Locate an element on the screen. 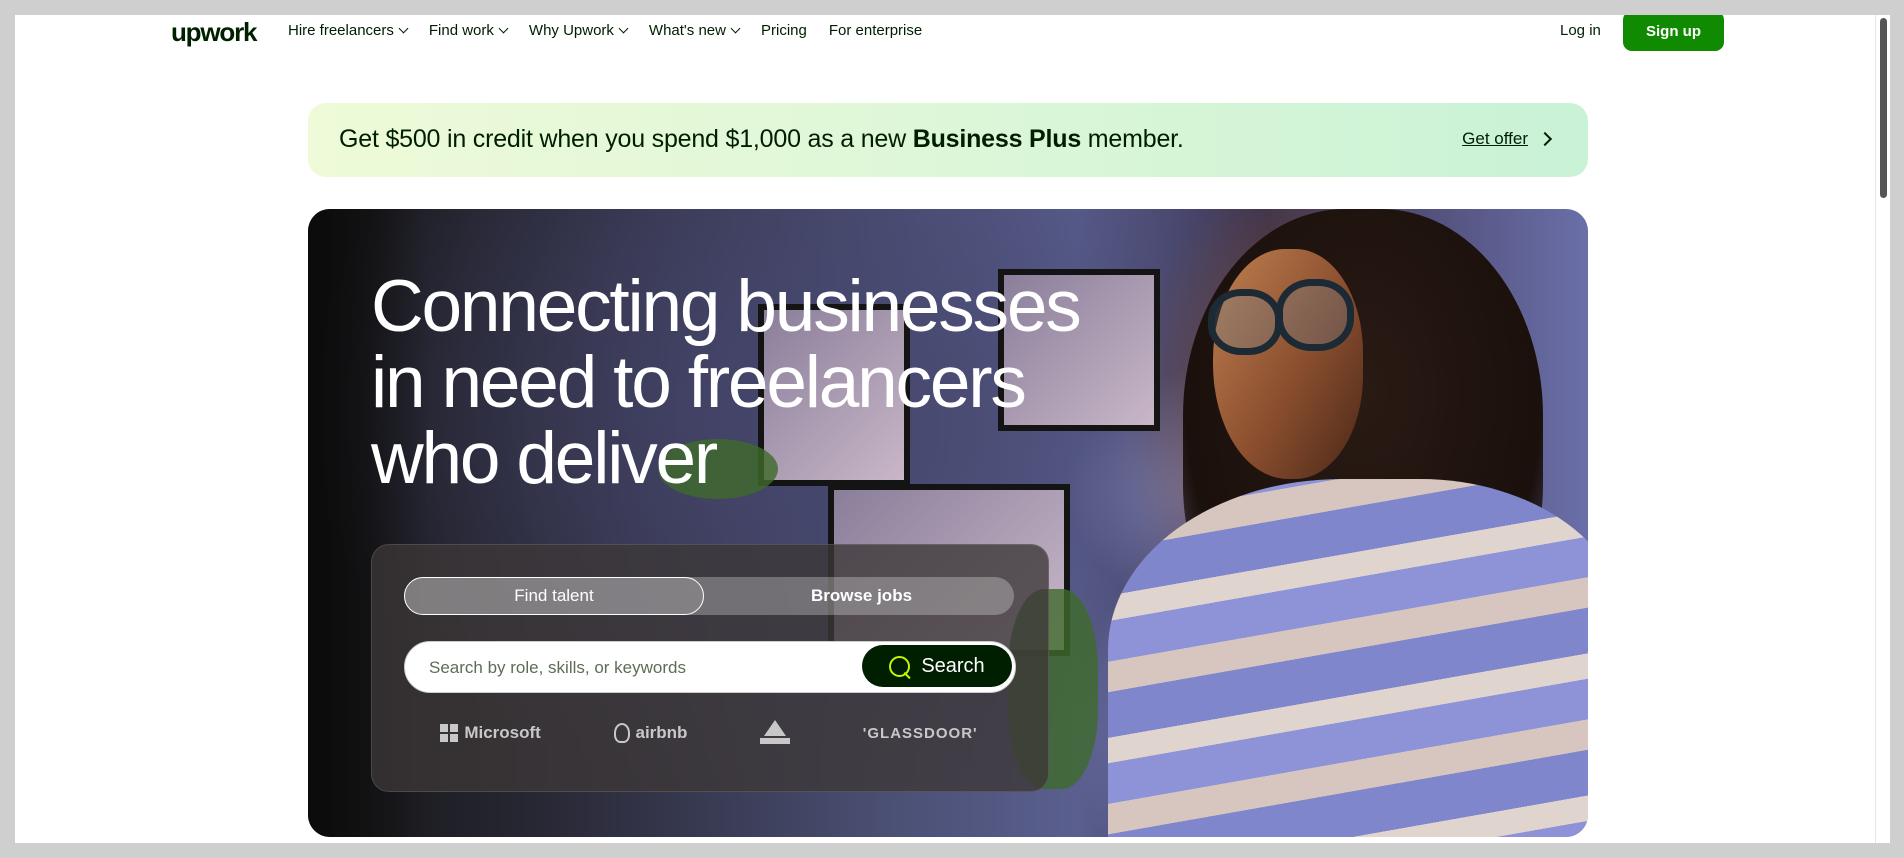 This screenshot has width=1904, height=858. scrollbar-thumb is located at coordinates (1883, 108).